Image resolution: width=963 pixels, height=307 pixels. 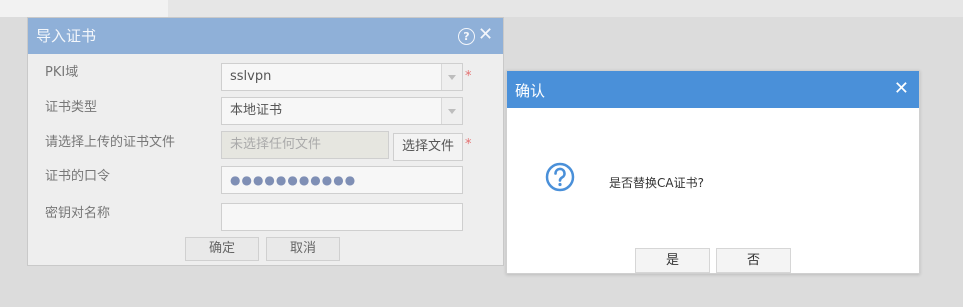 I want to click on yes-button: 是, so click(x=672, y=260).